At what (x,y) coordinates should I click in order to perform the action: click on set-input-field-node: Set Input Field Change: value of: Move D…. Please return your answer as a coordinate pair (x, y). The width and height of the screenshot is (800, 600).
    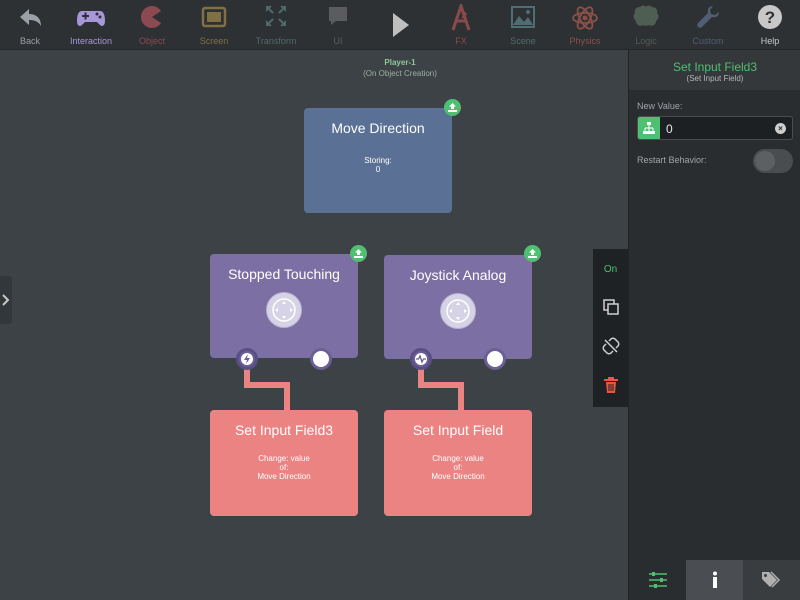
    Looking at the image, I should click on (458, 463).